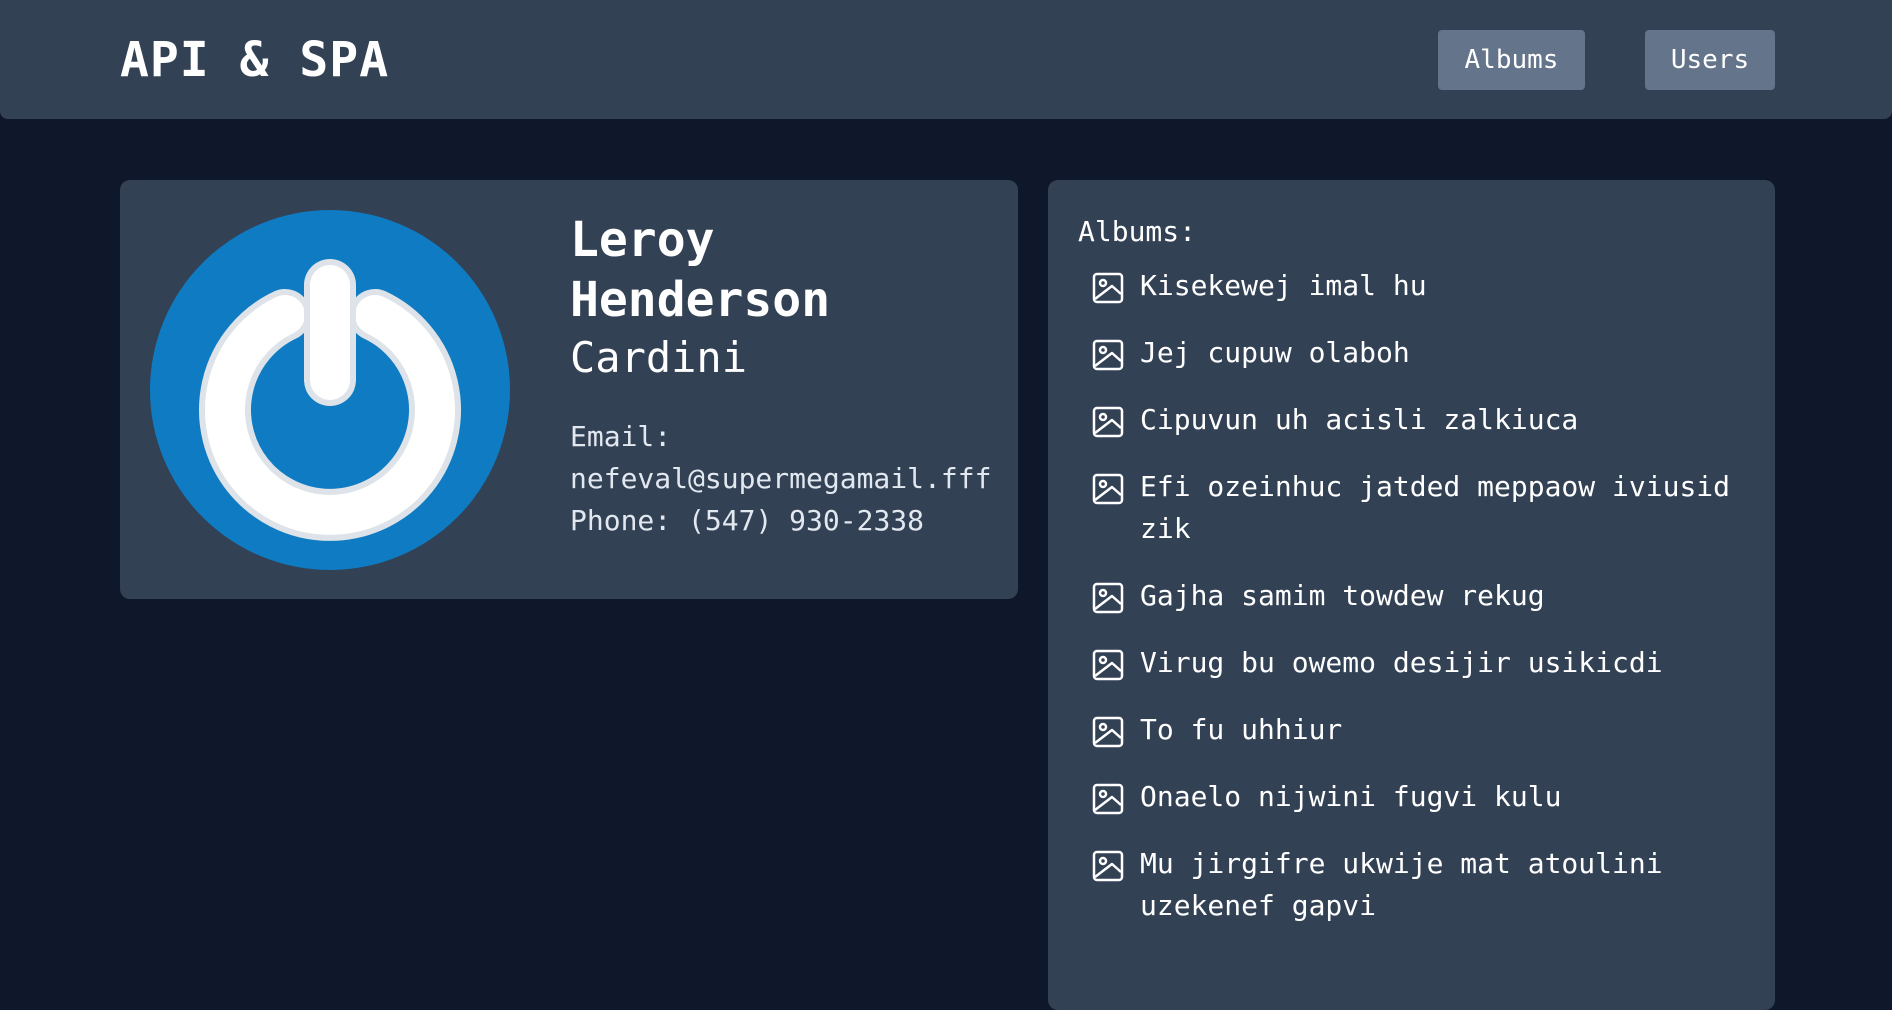  Describe the element at coordinates (1435, 507) in the screenshot. I see `album-title: Efi ozeinhuc jatded meppaow iviusid zik` at that location.